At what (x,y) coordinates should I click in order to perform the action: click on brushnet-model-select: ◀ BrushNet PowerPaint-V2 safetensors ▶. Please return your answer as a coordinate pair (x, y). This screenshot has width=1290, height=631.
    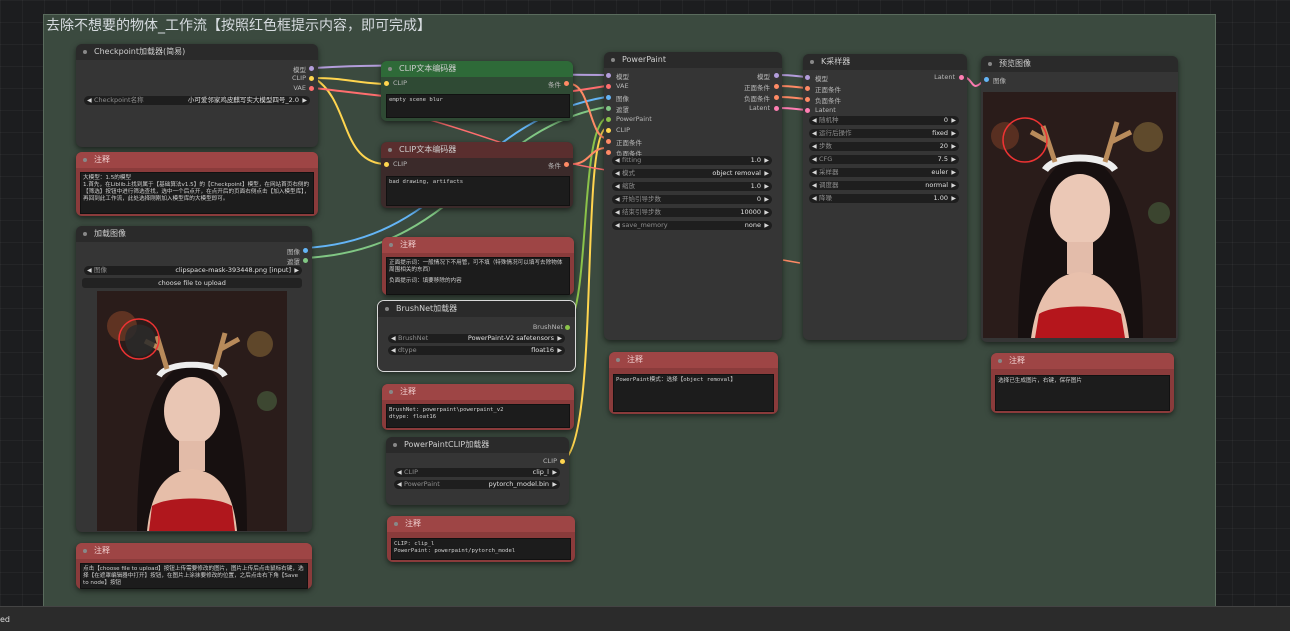
    Looking at the image, I should click on (476, 338).